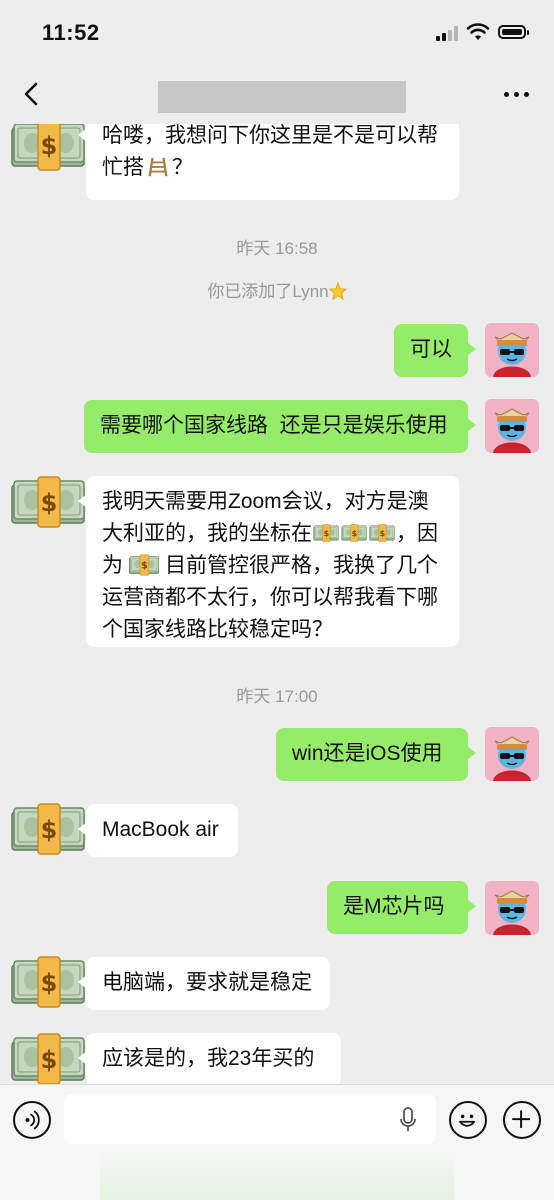 The image size is (554, 1200). Describe the element at coordinates (516, 94) in the screenshot. I see `more-dots-icon` at that location.